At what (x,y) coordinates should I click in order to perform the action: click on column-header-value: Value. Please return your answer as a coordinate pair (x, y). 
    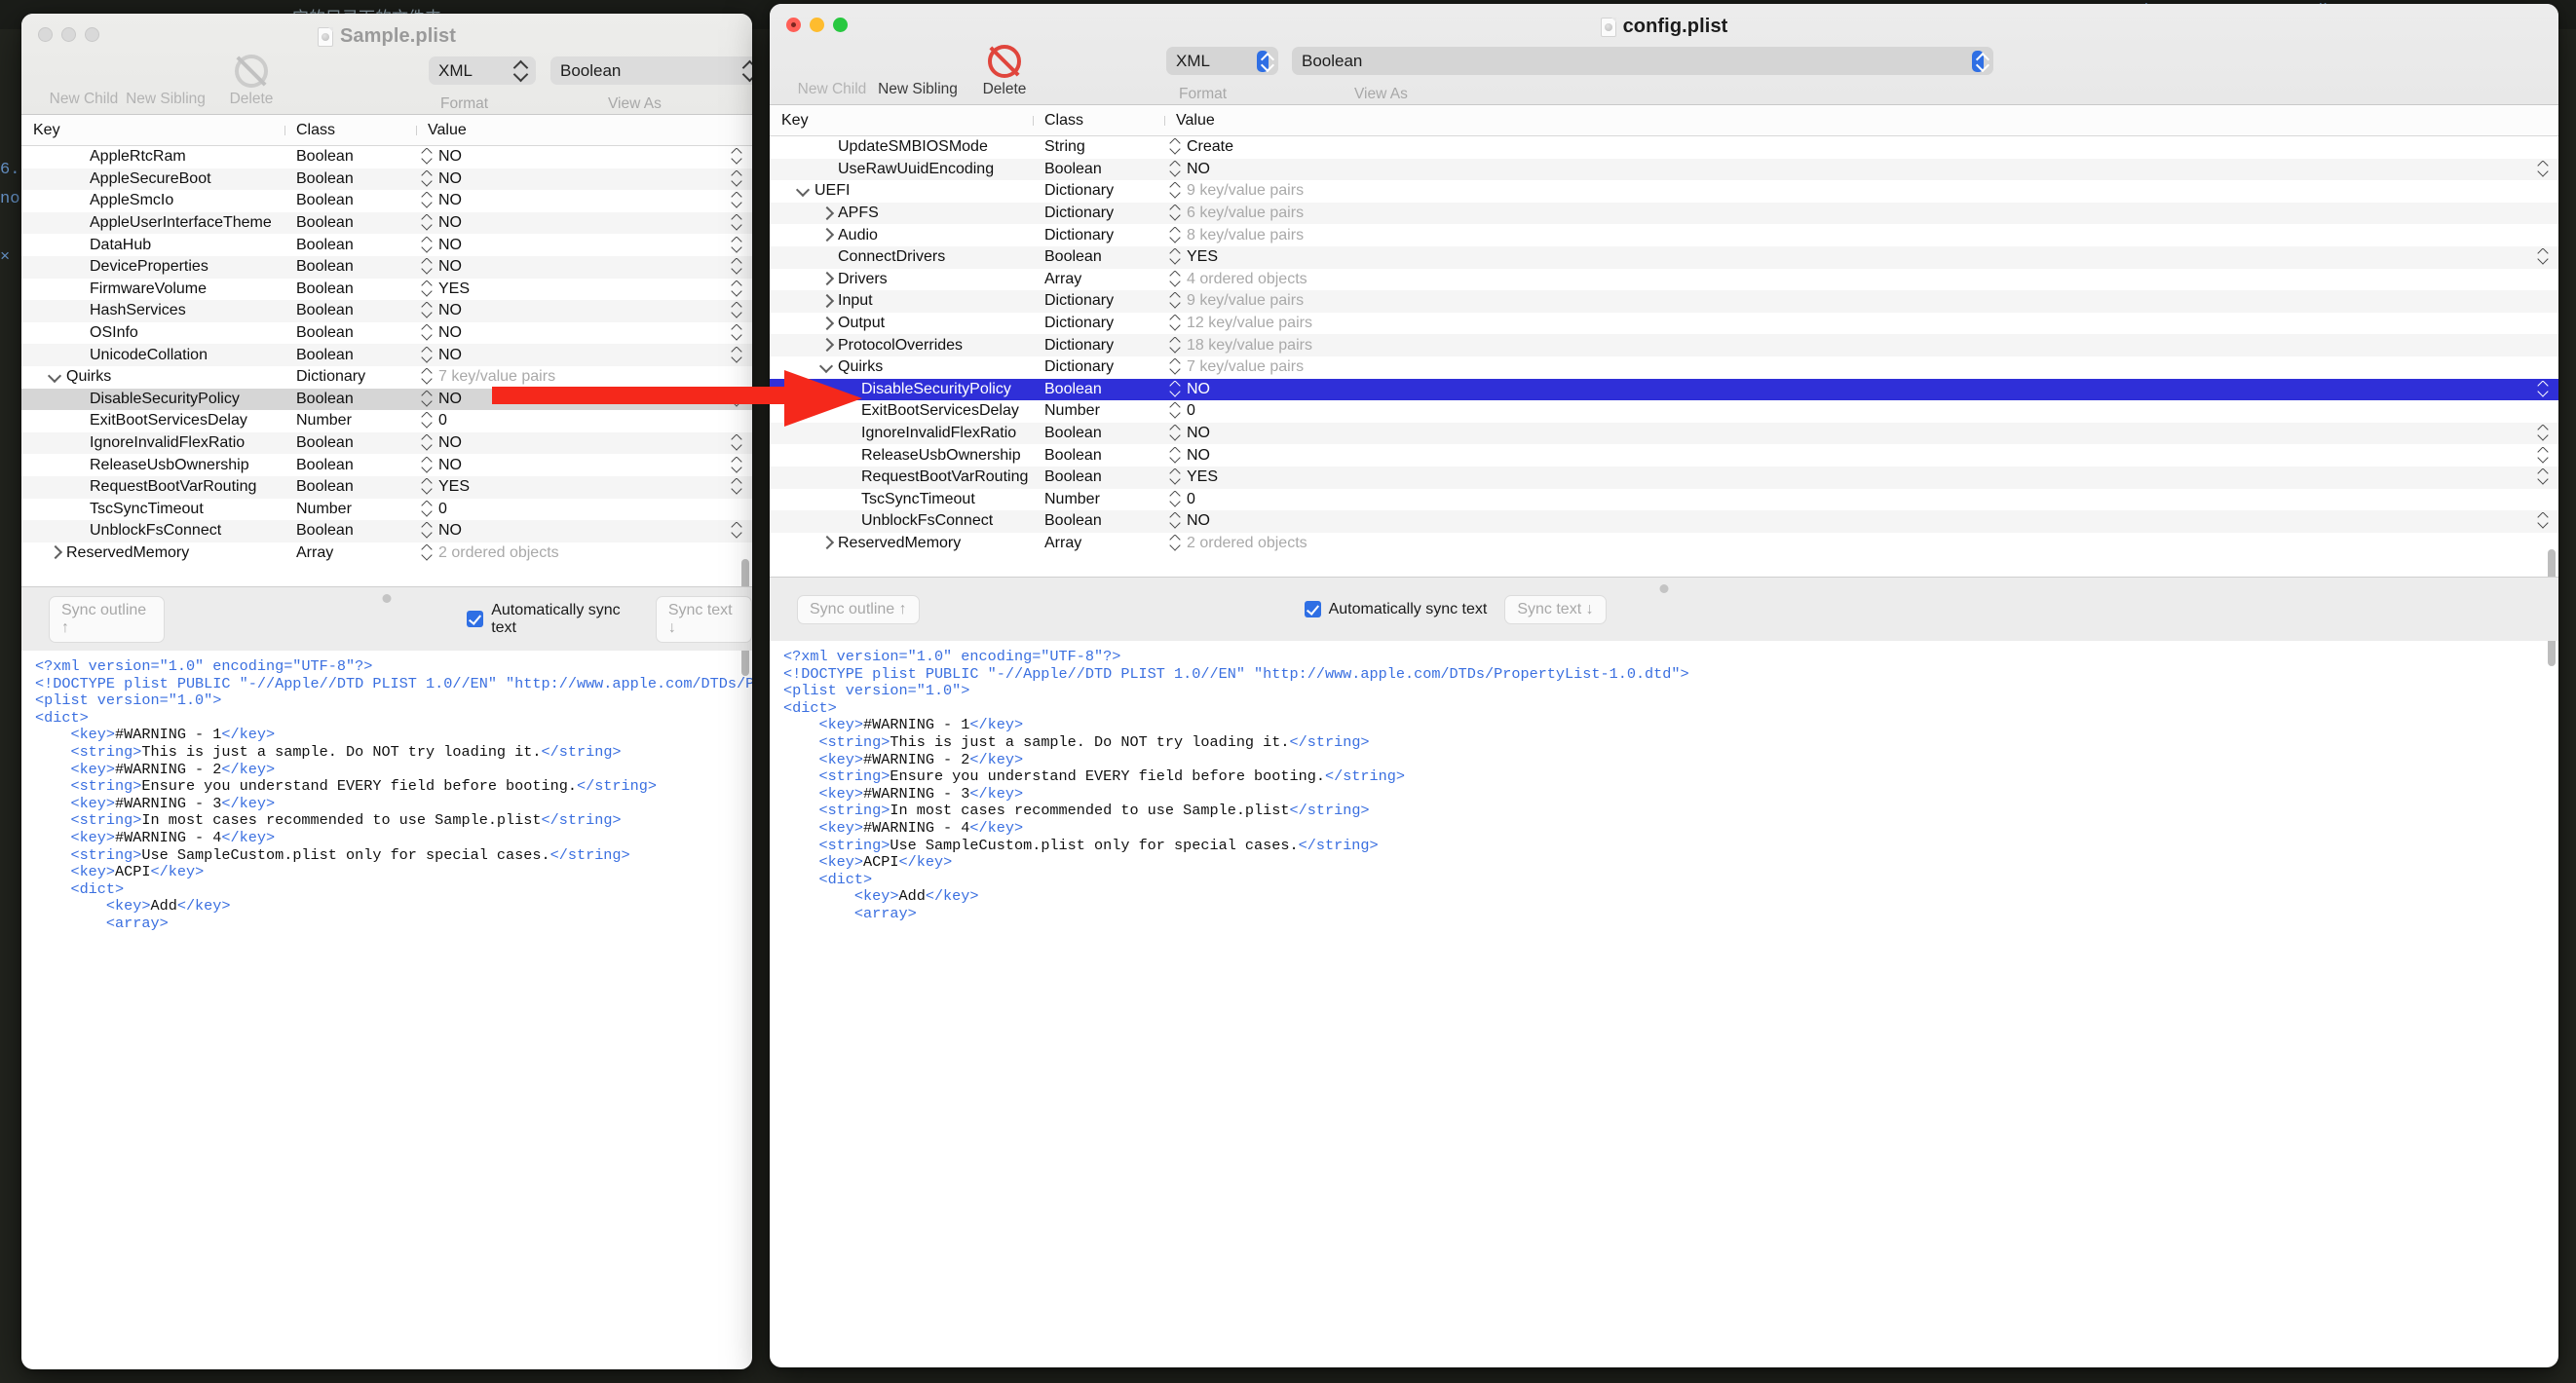
    Looking at the image, I should click on (1861, 121).